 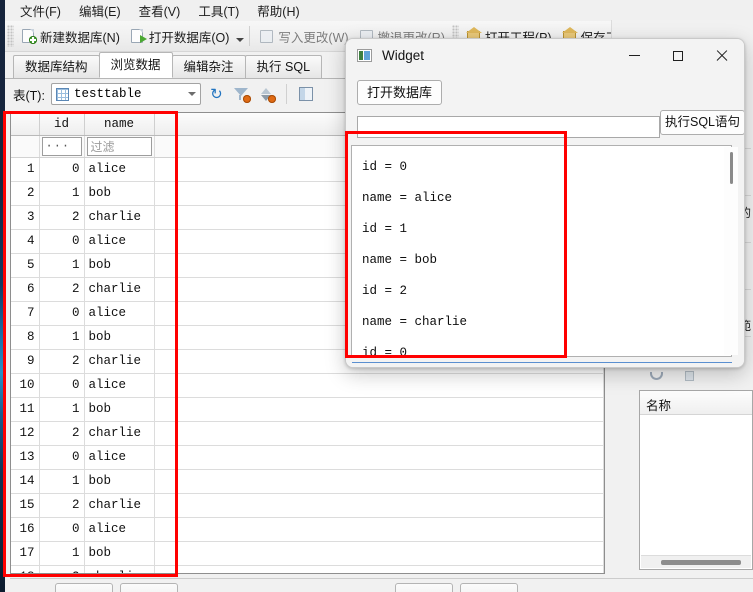 I want to click on row-number: 18, so click(x=25, y=569).